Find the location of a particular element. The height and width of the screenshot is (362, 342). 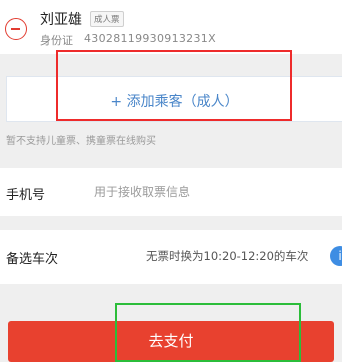

add-passenger-button: + 添加乘客（成人） is located at coordinates (174, 99).